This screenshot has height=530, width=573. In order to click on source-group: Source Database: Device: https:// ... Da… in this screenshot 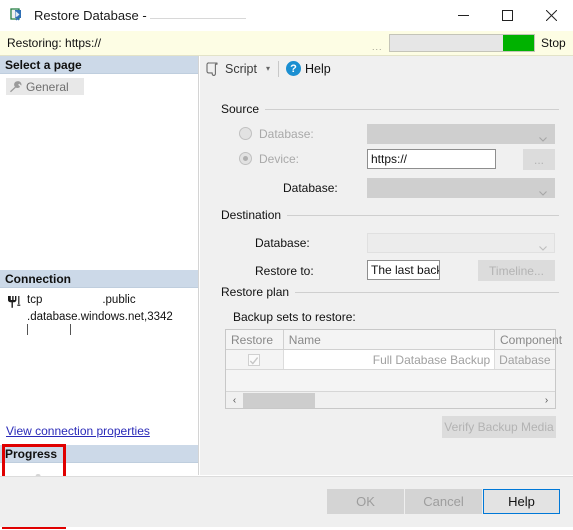, I will do `click(390, 150)`.